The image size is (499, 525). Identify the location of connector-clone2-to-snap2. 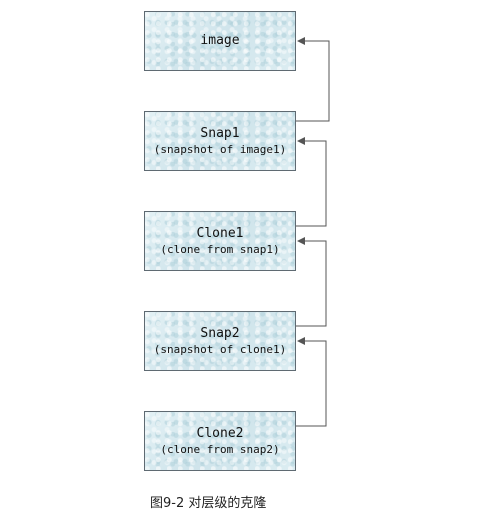
(311, 382).